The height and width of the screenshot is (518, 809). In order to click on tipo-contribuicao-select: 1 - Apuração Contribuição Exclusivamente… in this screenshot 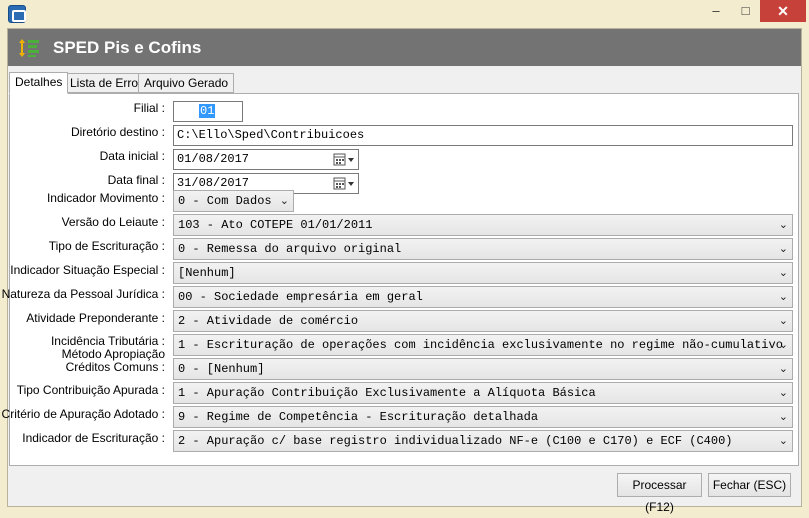, I will do `click(483, 393)`.